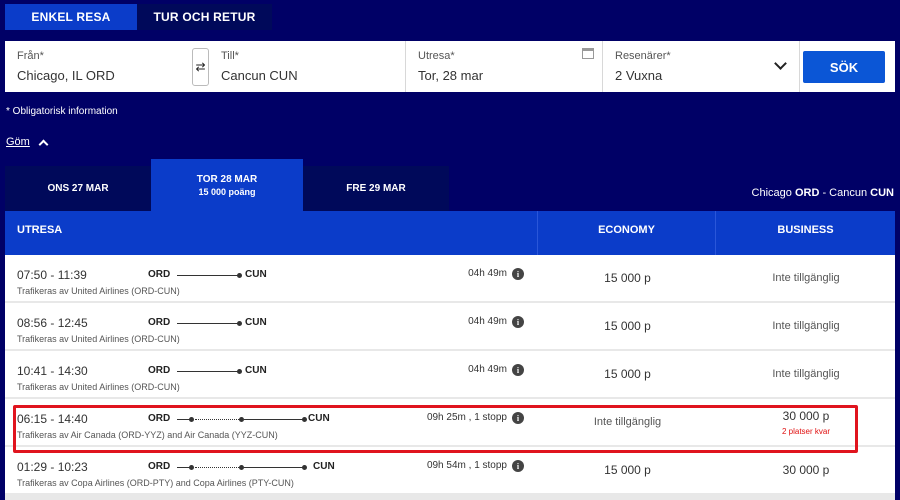  What do you see at coordinates (227, 179) in the screenshot?
I see `date-tab-label: TOR 28 MAR` at bounding box center [227, 179].